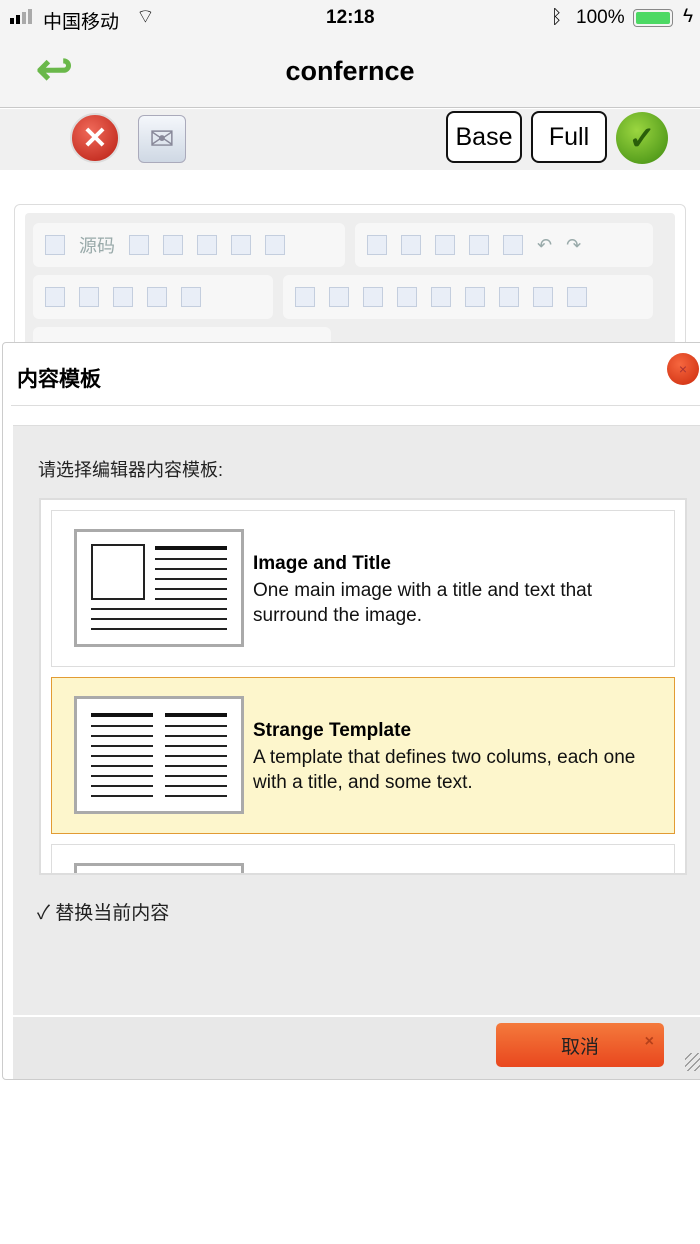 The image size is (700, 1244). I want to click on resize-handle-icon, so click(692, 1062).